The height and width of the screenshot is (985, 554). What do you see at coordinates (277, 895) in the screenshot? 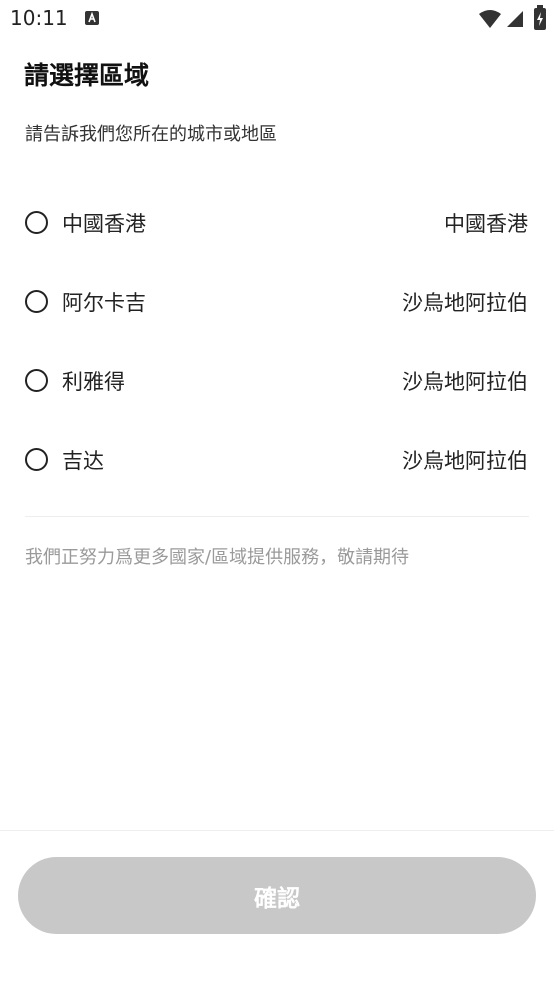
I see `confirm-button: 確認` at bounding box center [277, 895].